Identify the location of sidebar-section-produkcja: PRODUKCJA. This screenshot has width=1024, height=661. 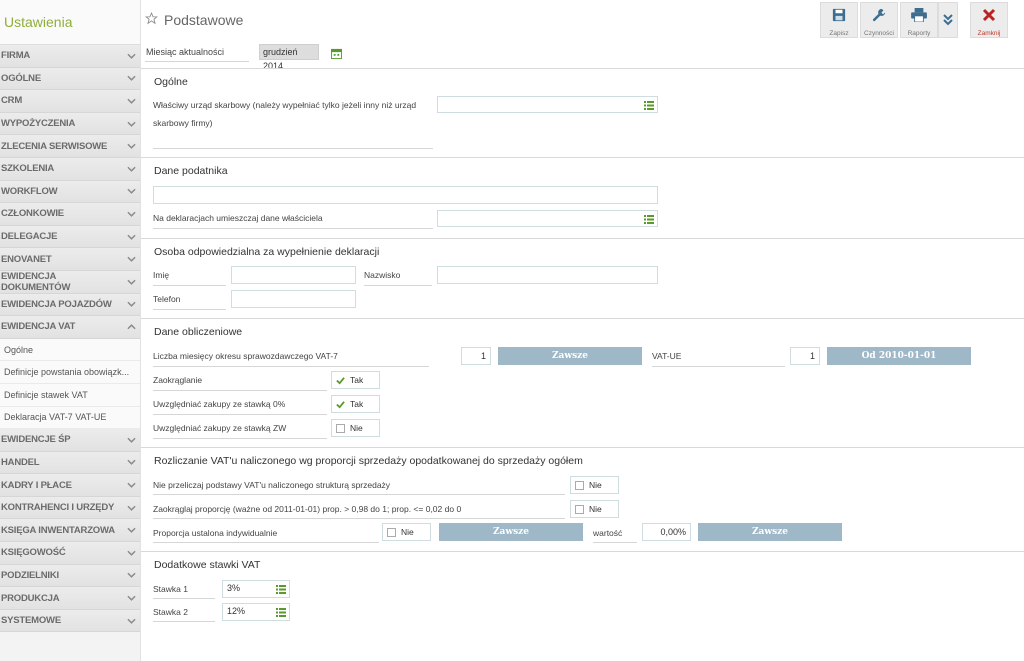
(70, 598).